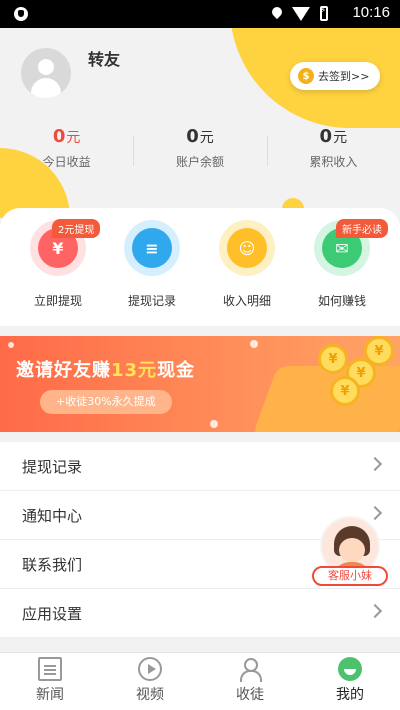  What do you see at coordinates (152, 248) in the screenshot?
I see `document-icon: ≡` at bounding box center [152, 248].